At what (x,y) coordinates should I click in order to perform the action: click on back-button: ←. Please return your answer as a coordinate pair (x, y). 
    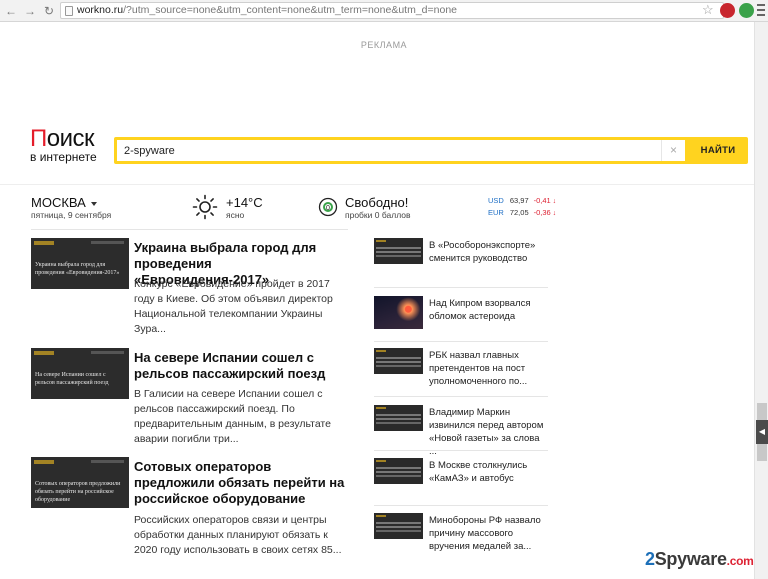
    Looking at the image, I should click on (11, 11).